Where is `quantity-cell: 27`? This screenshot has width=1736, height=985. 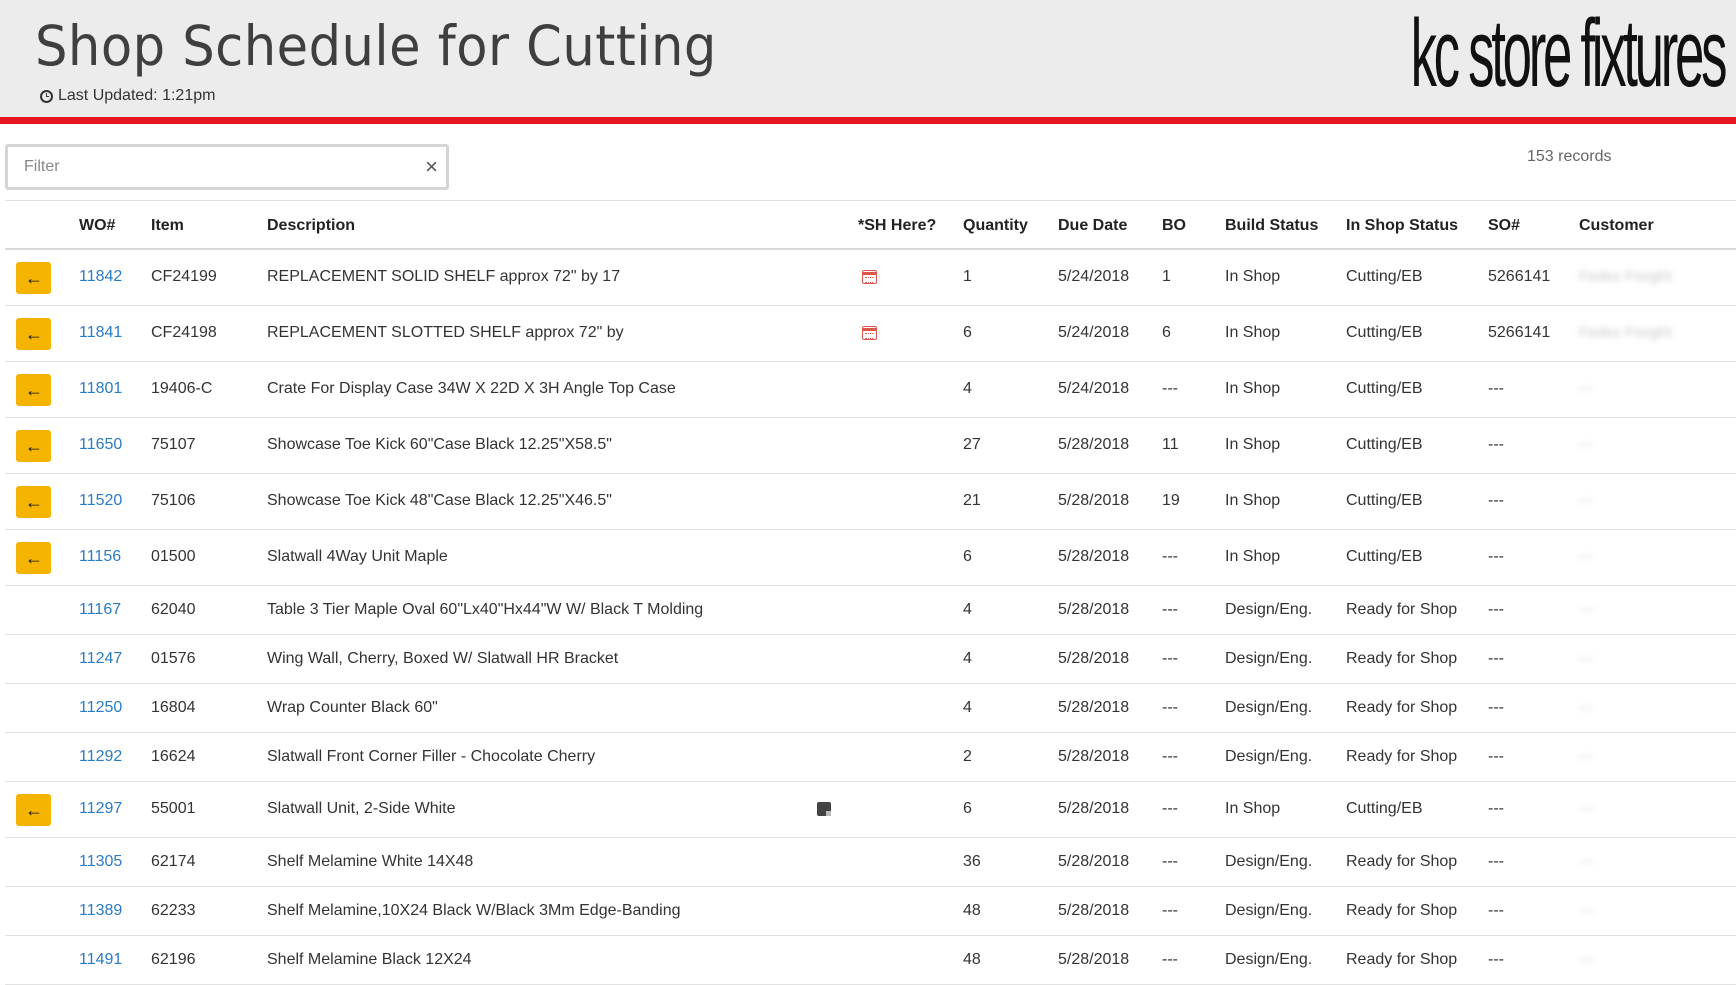
quantity-cell: 27 is located at coordinates (972, 444).